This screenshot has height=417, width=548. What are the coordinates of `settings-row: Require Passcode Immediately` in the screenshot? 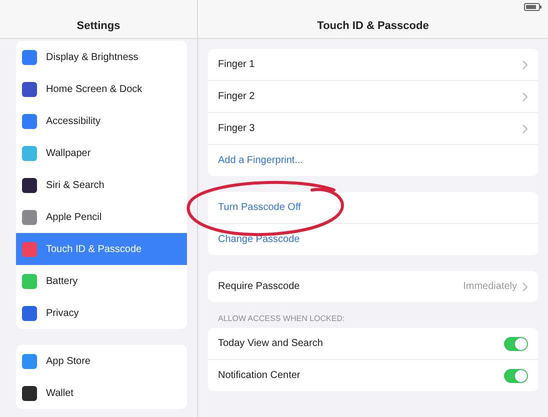 It's located at (373, 286).